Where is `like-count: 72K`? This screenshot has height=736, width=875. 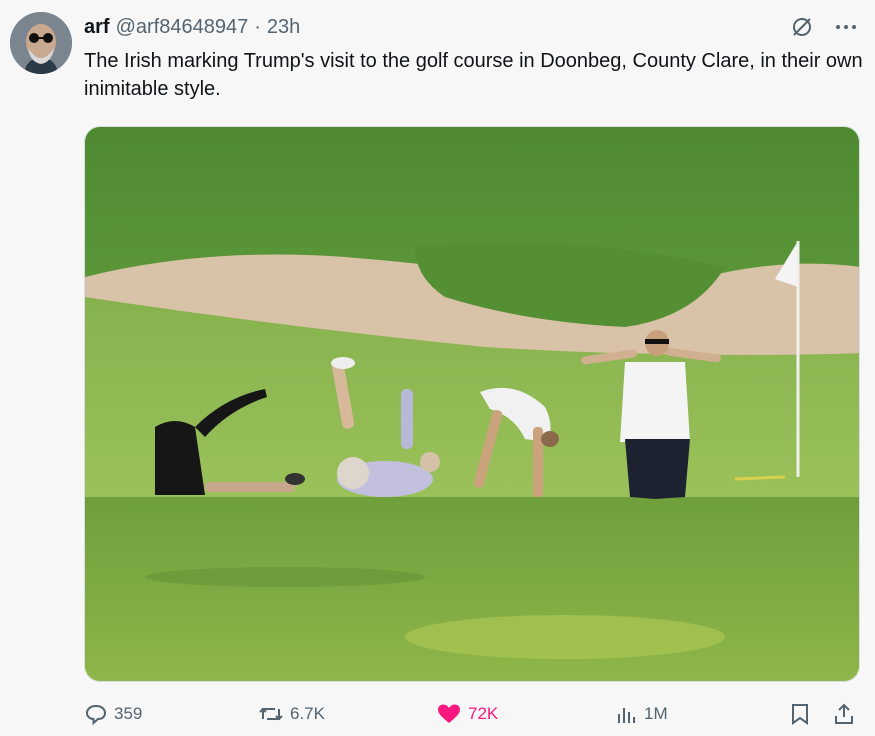 like-count: 72K is located at coordinates (483, 713).